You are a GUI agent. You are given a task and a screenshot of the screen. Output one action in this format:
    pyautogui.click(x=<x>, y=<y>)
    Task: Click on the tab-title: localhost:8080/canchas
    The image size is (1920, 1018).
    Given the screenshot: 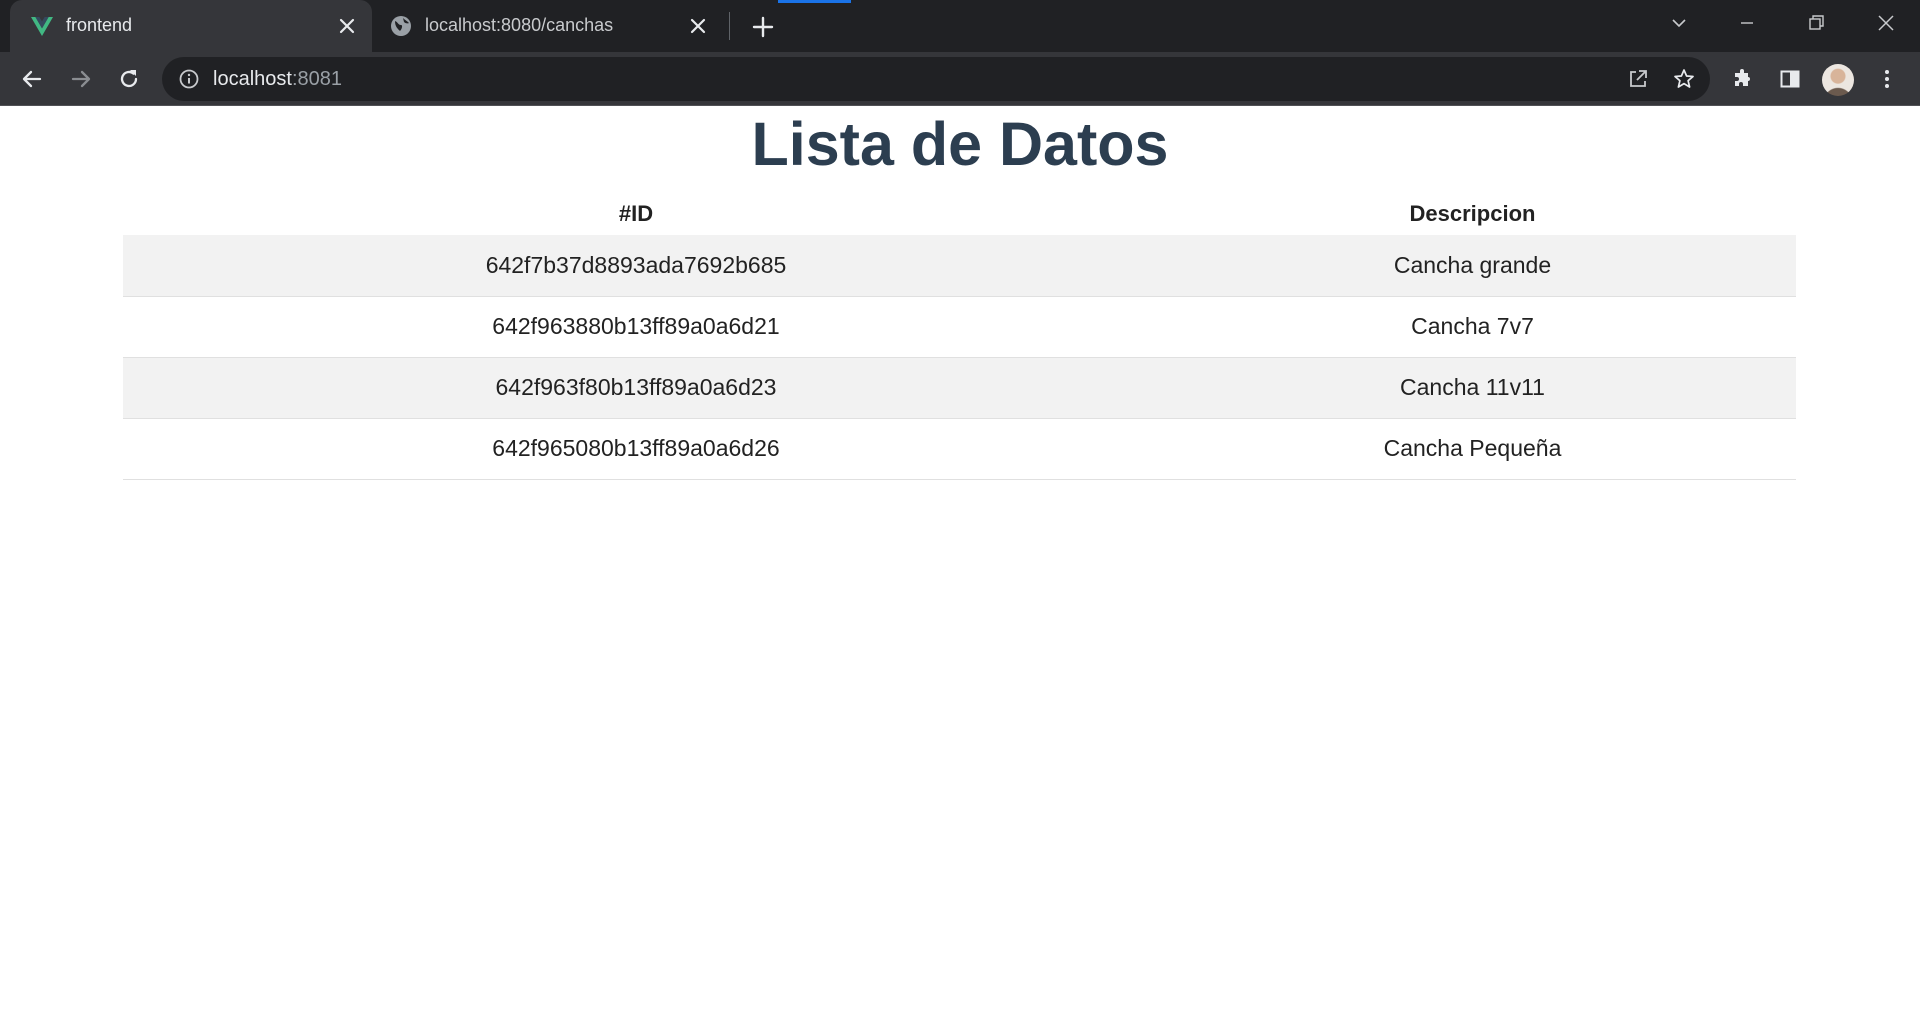 What is the action you would take?
    pyautogui.click(x=519, y=25)
    